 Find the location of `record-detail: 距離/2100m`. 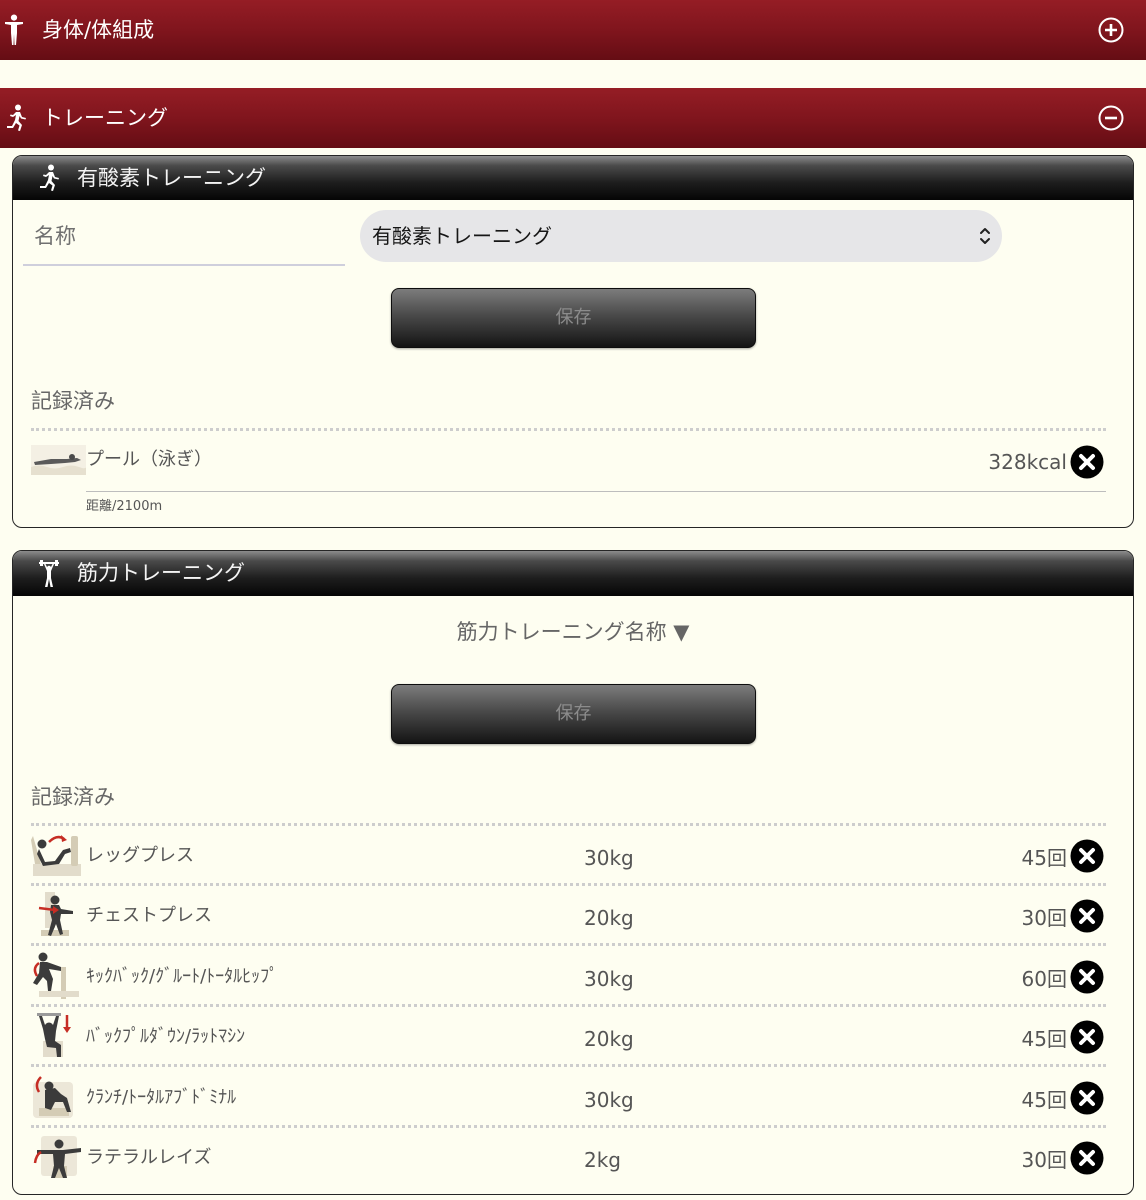

record-detail: 距離/2100m is located at coordinates (124, 506).